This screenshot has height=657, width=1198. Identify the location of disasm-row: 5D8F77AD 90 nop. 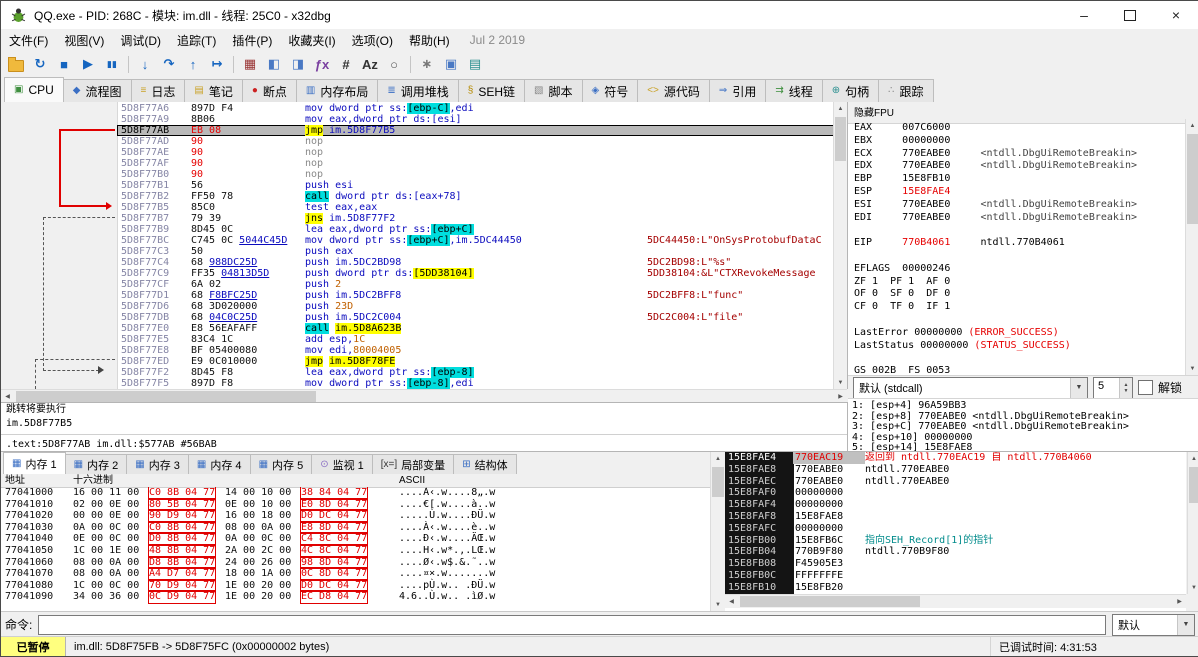
(475, 141).